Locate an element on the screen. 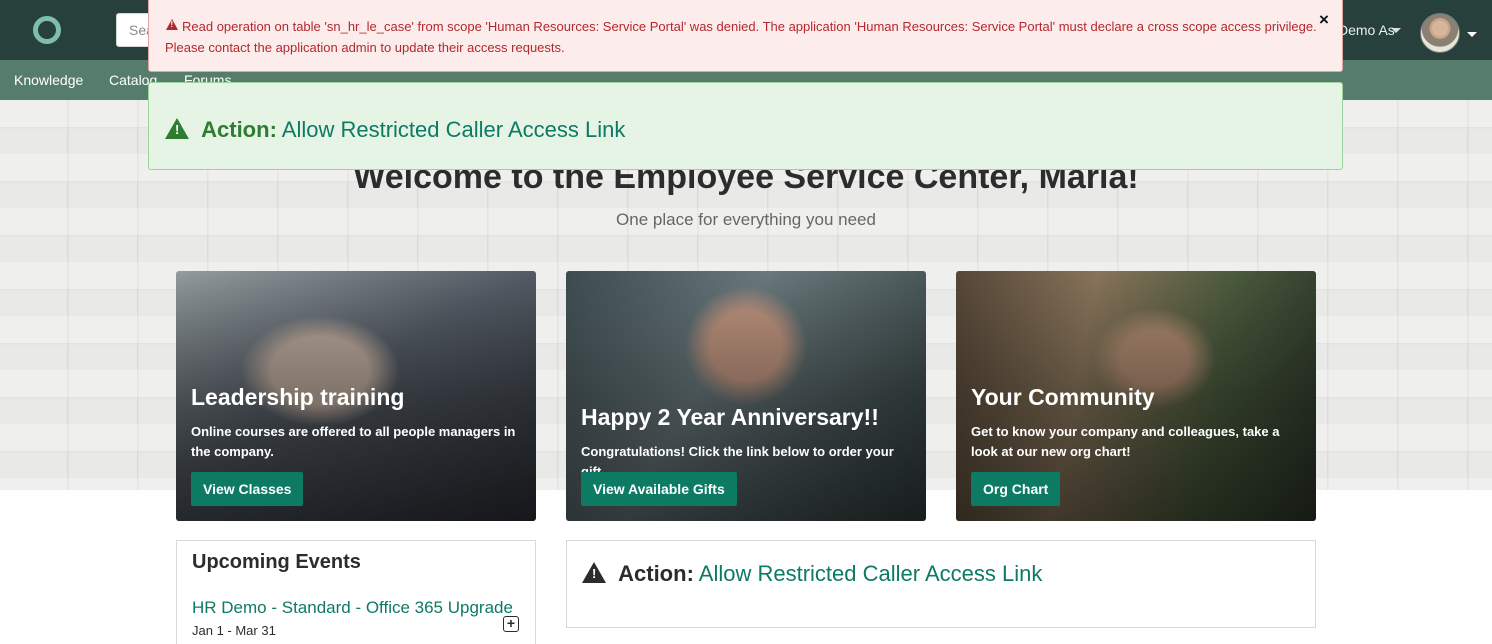 This screenshot has width=1492, height=644. avatar is located at coordinates (1440, 33).